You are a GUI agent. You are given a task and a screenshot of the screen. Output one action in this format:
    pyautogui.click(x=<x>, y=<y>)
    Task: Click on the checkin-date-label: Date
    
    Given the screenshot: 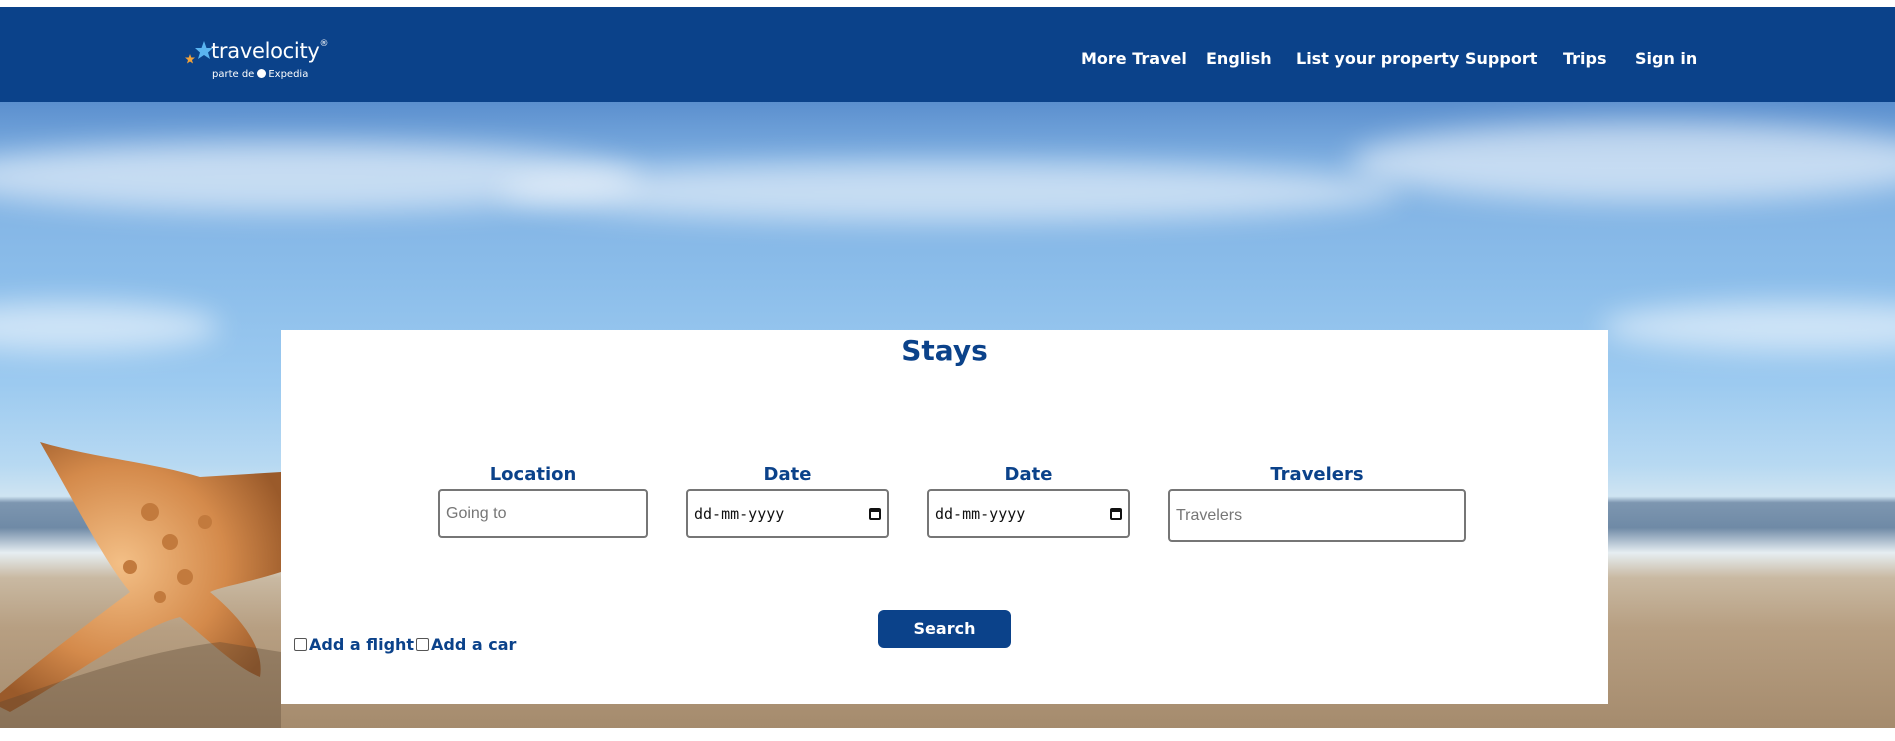 What is the action you would take?
    pyautogui.click(x=787, y=474)
    